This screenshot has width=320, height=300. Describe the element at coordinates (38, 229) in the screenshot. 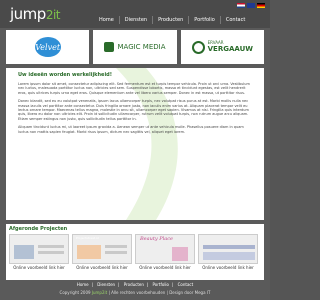

I see `projects-title: Afgeronde Projecten` at that location.